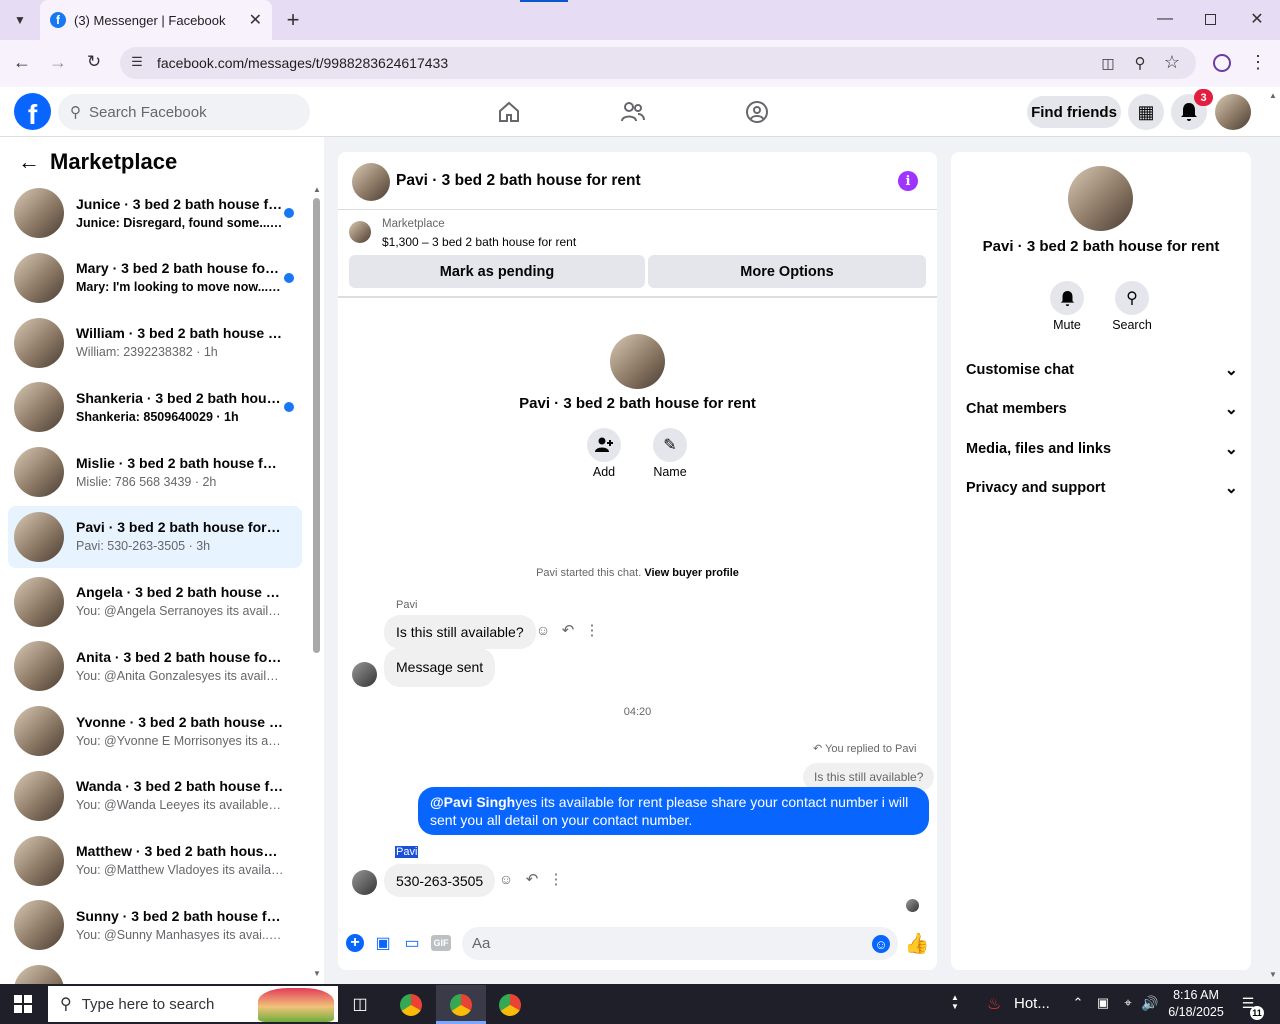 This screenshot has height=1024, width=1280. Describe the element at coordinates (472, 802) in the screenshot. I see `mention: @Pavi Singh` at that location.